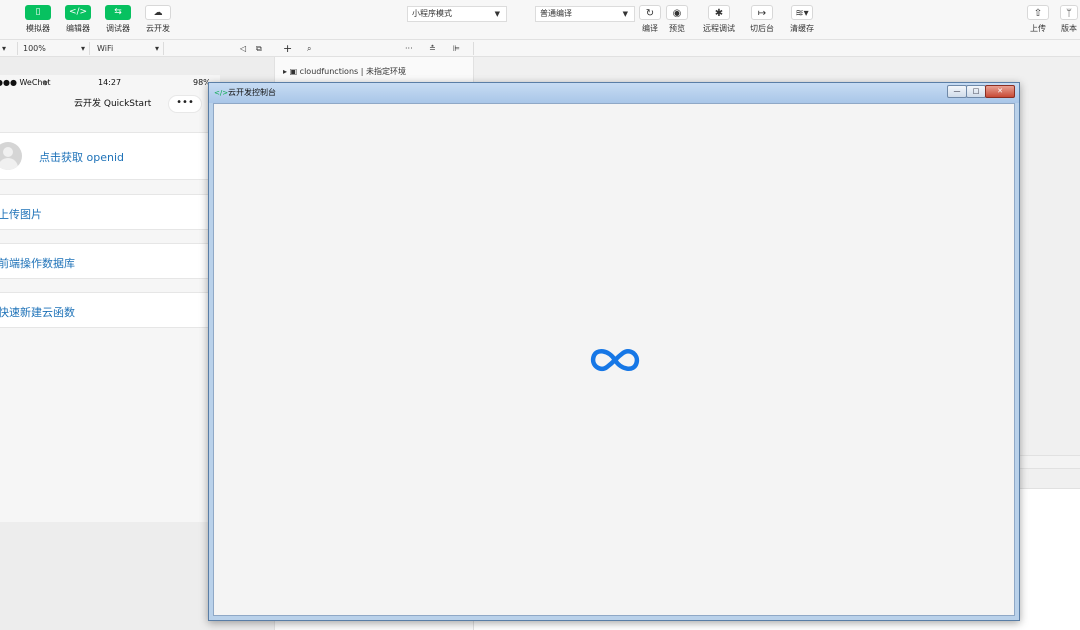  I want to click on sort-icon: ≛, so click(432, 48).